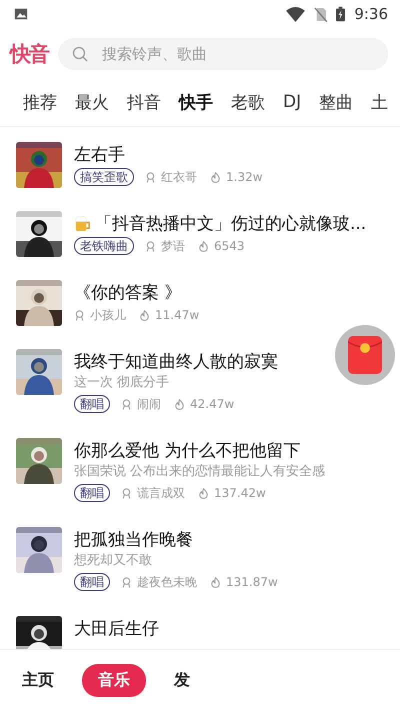 The width and height of the screenshot is (400, 710). I want to click on author-name: 闹闹, so click(149, 404).